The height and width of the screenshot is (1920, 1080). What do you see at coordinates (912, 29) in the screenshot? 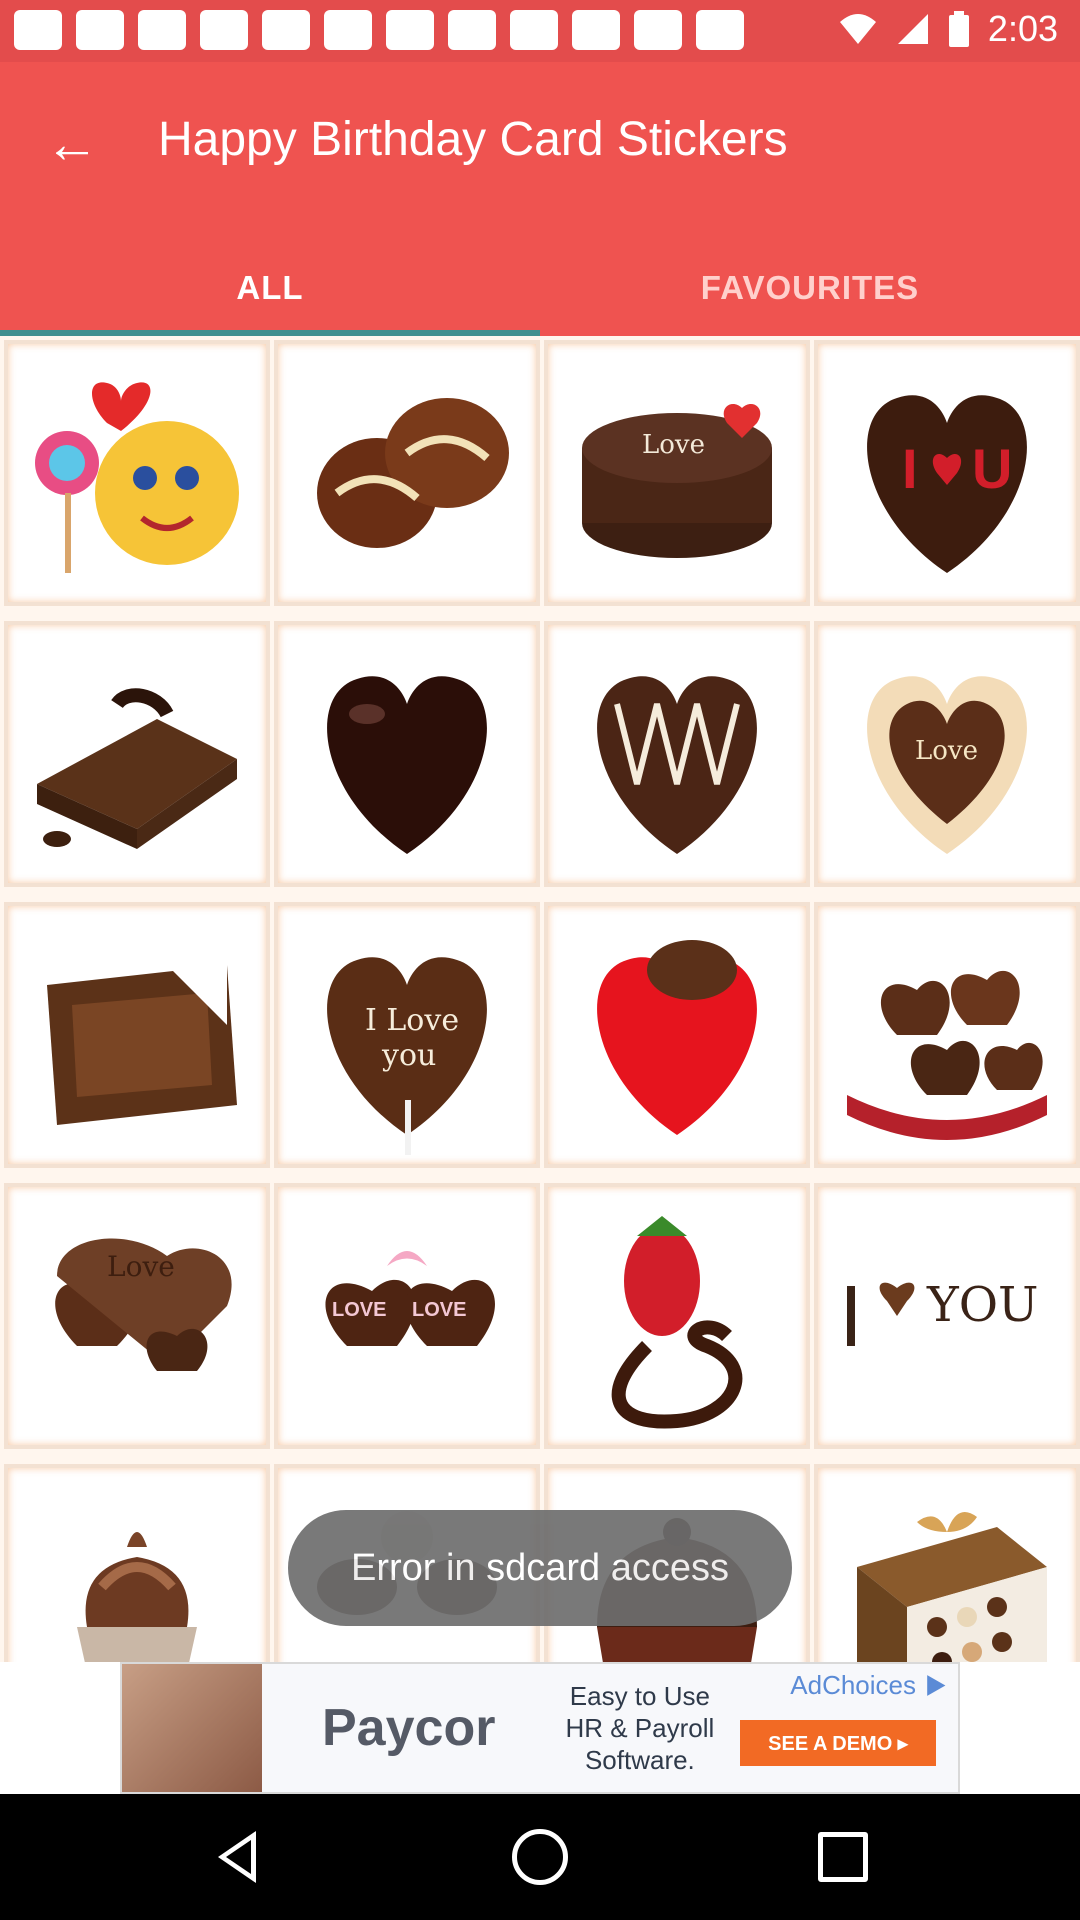
I see `signal-icon` at bounding box center [912, 29].